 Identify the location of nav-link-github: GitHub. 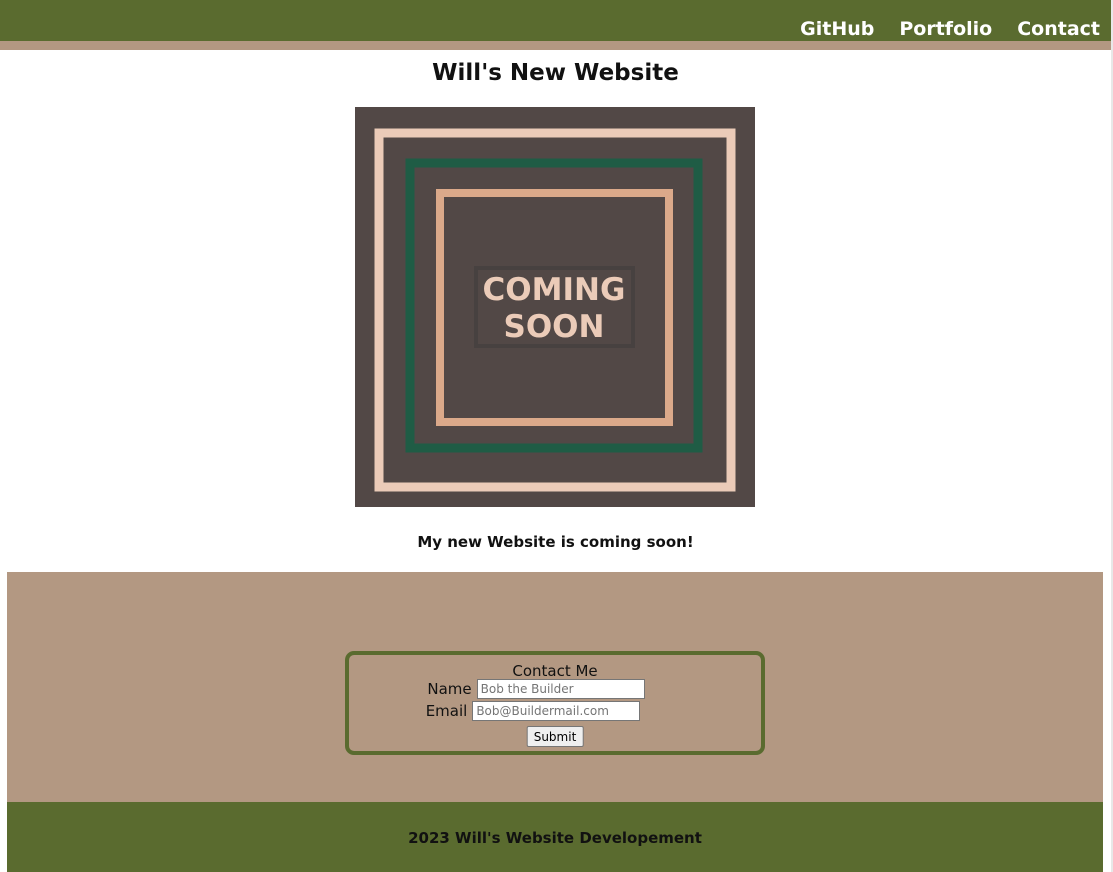
(837, 29).